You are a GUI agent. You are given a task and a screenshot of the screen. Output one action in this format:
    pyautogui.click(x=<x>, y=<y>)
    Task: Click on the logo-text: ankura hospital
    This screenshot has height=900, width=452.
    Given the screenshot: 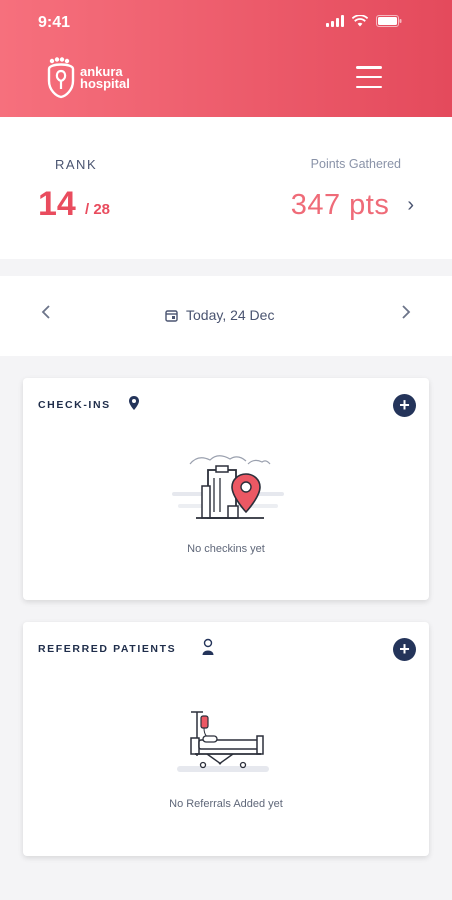 What is the action you would take?
    pyautogui.click(x=105, y=78)
    